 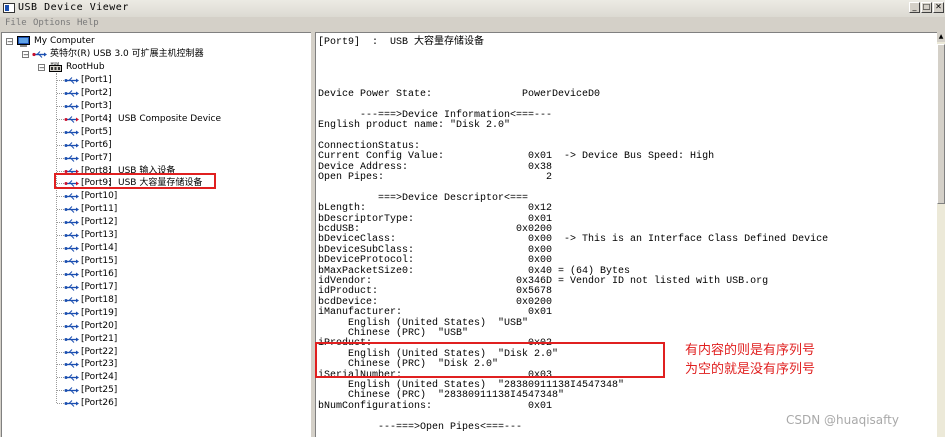 What do you see at coordinates (420, 427) in the screenshot?
I see `details-line: ---===>Open Pipes<===---` at bounding box center [420, 427].